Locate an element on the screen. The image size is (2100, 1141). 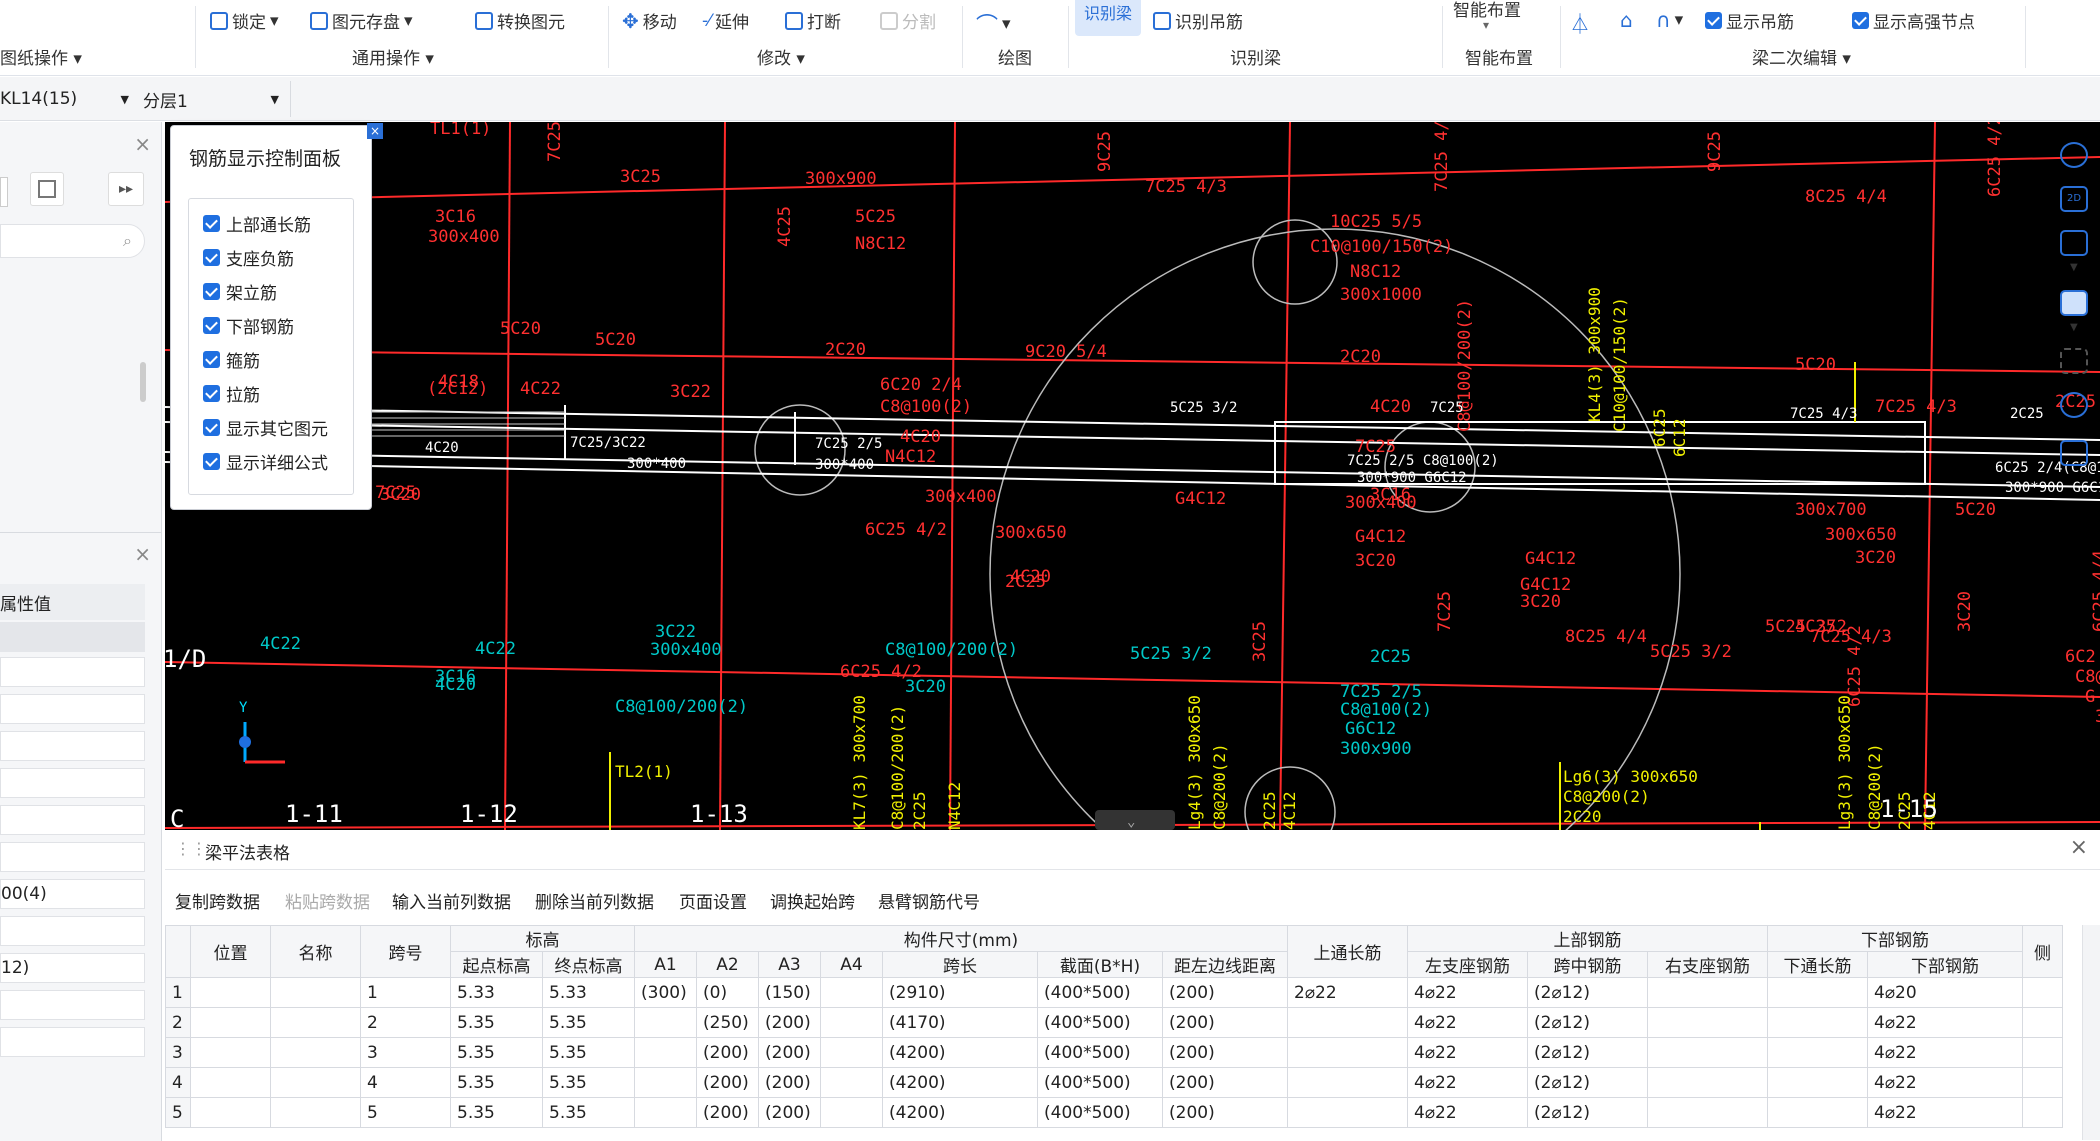
table-cell-e: 5.33 is located at coordinates (588, 992).